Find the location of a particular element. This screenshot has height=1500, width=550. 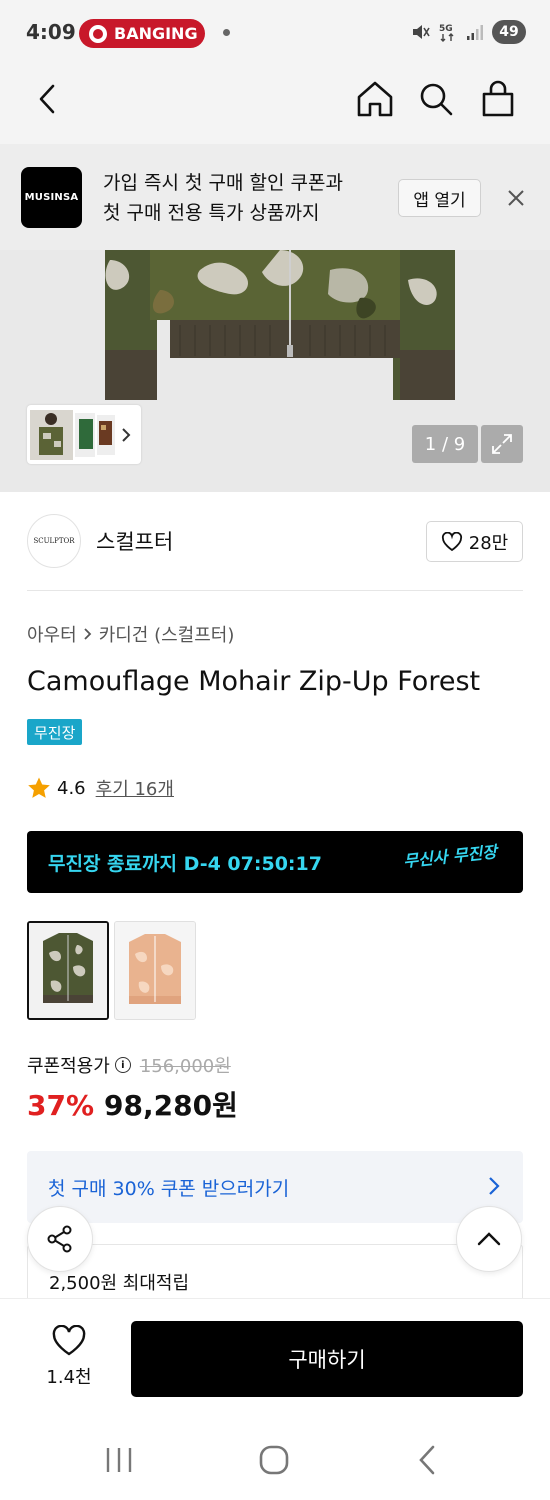

coupon-price-text: 쿠폰적용가 is located at coordinates (68, 1066).